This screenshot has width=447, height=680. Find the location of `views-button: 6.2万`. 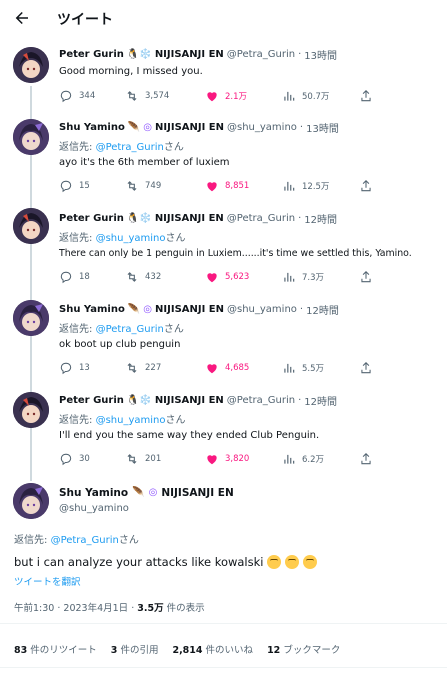

views-button: 6.2万 is located at coordinates (303, 459).